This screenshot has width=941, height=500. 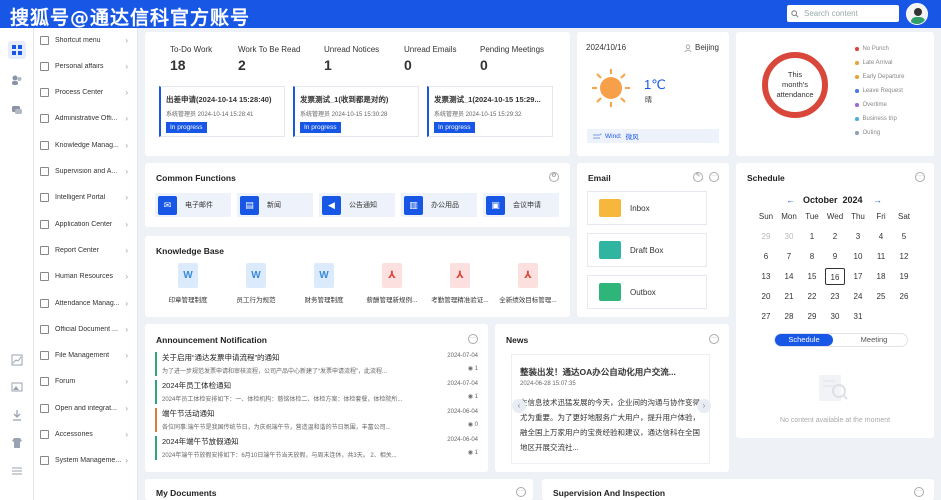 I want to click on calendar-day: 19, so click(x=904, y=276).